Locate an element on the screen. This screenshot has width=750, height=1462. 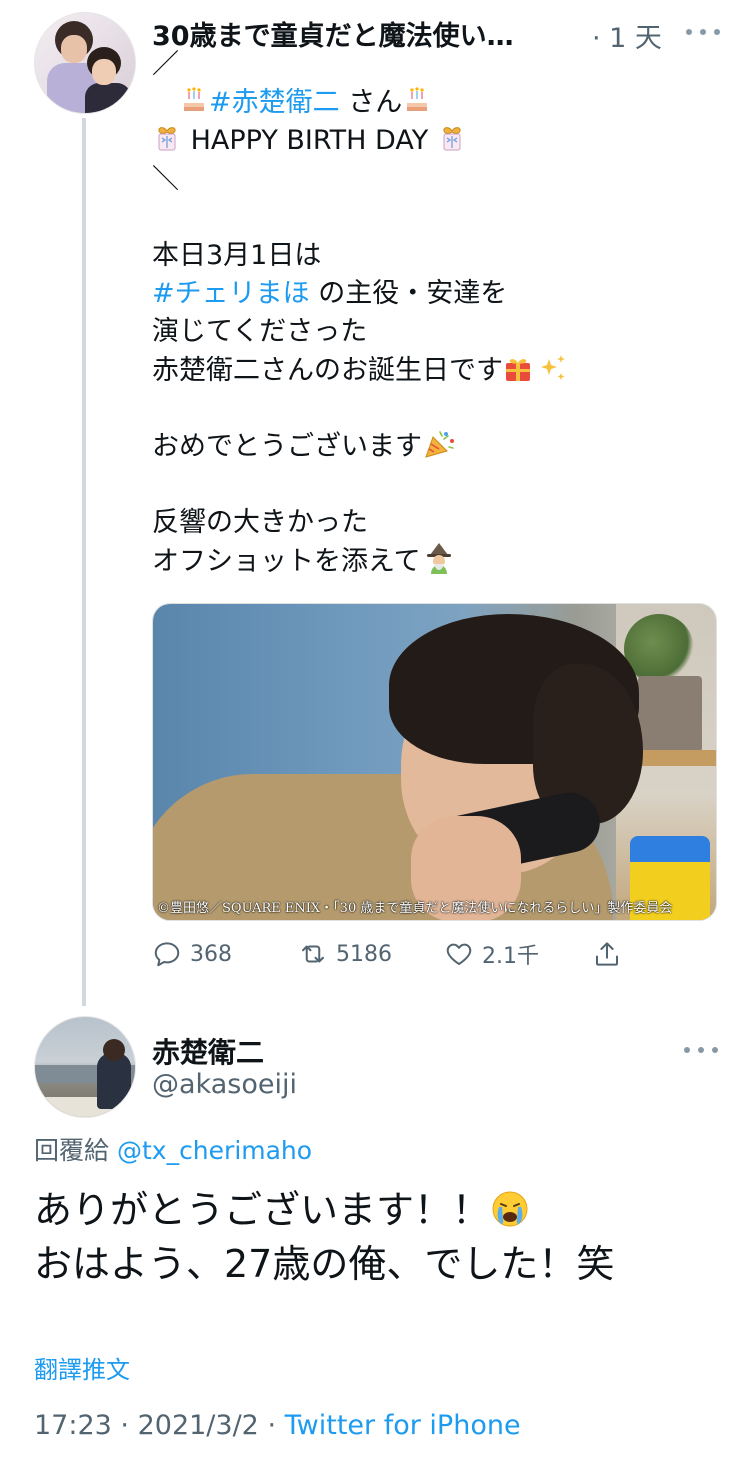
replying-to-handle-link: @tx_cherimaho is located at coordinates (214, 1150).